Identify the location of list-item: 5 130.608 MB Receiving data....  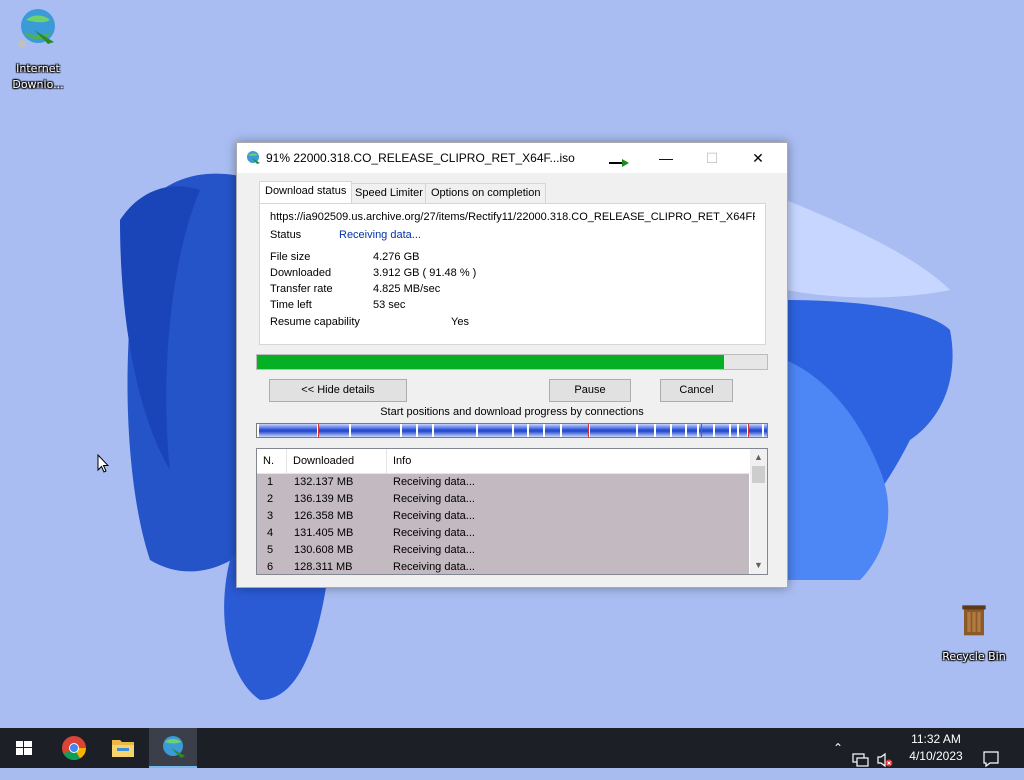
(503, 550).